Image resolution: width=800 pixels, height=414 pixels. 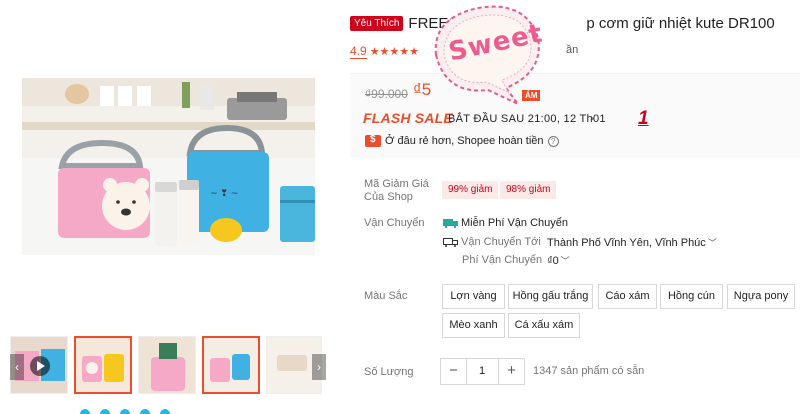 I want to click on thumbnail-prev-button: ‹, so click(x=17, y=367).